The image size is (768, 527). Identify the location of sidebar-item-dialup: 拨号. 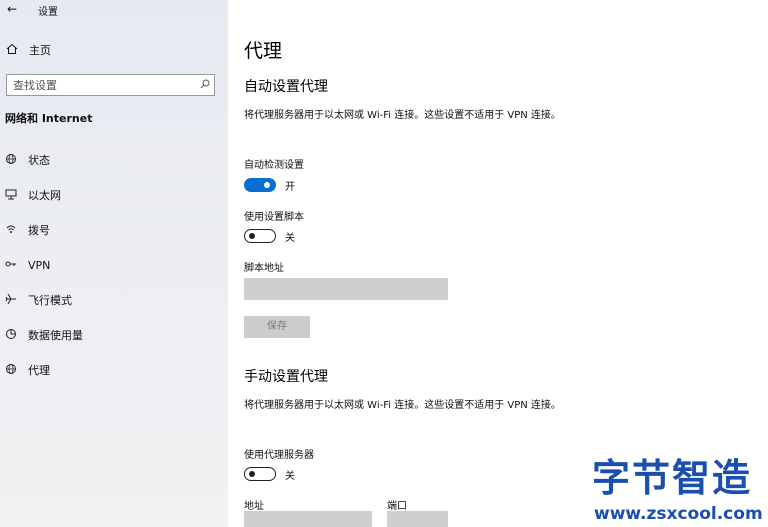
(114, 230).